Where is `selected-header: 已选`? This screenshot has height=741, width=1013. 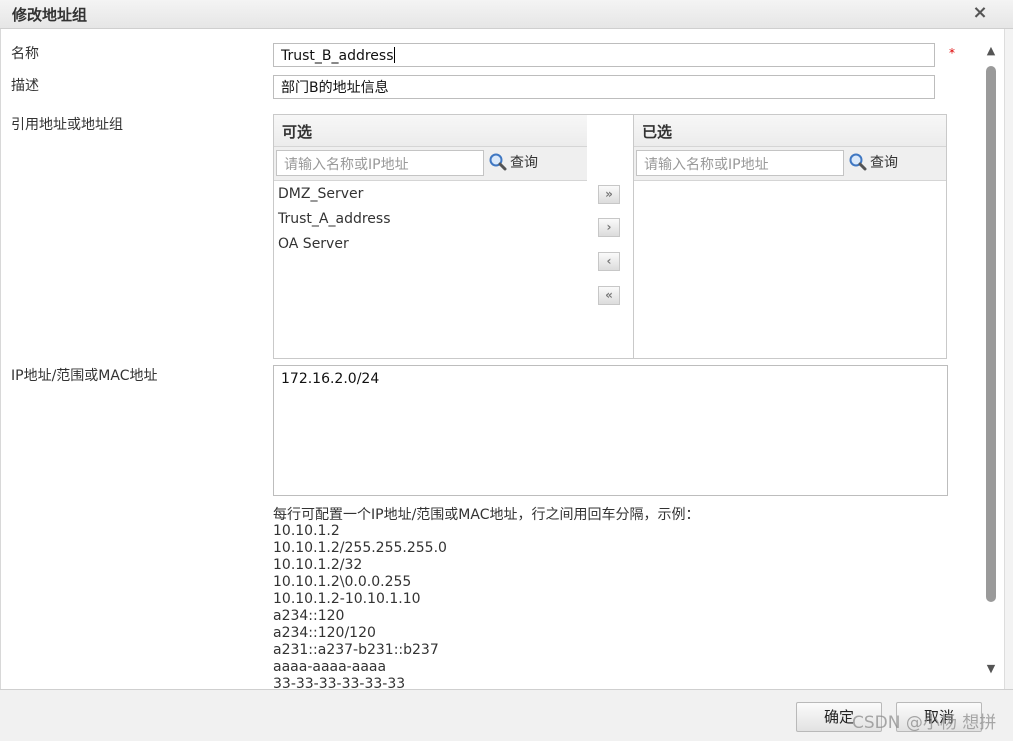 selected-header: 已选 is located at coordinates (790, 131).